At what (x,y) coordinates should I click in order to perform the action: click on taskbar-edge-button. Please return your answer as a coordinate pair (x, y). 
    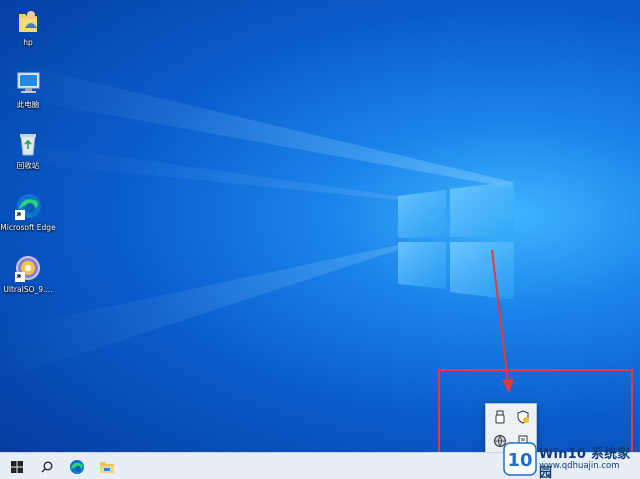
    Looking at the image, I should click on (77, 466).